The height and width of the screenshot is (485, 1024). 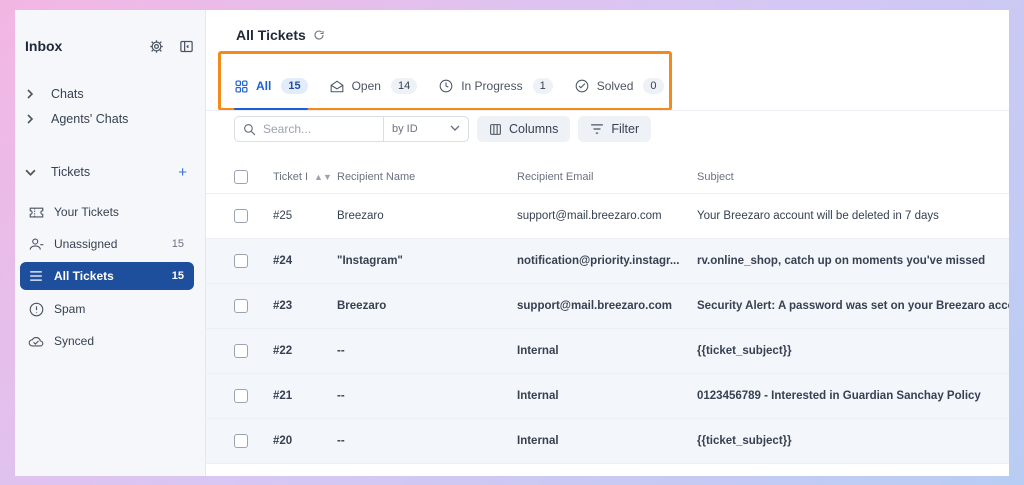 I want to click on sidebar-item-label: Your Tickets, so click(x=86, y=212).